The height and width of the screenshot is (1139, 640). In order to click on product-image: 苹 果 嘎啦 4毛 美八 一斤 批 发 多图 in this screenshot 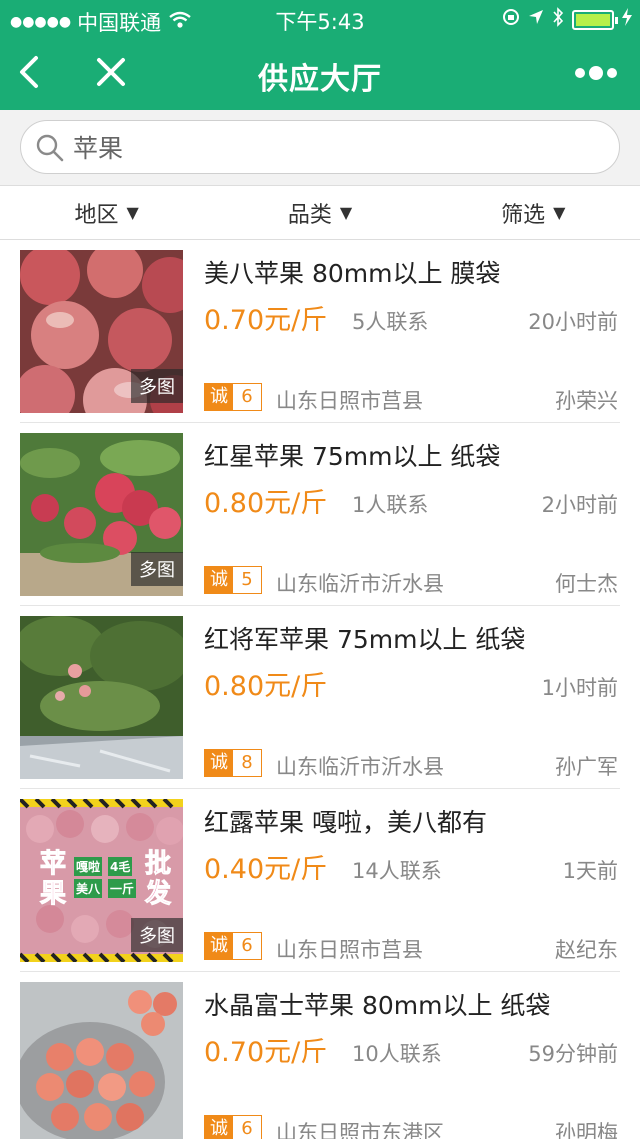, I will do `click(101, 880)`.